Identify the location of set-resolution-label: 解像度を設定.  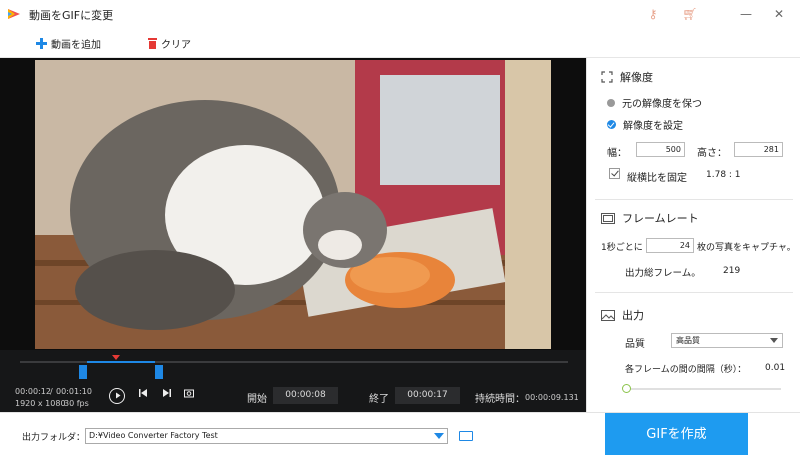
(653, 126).